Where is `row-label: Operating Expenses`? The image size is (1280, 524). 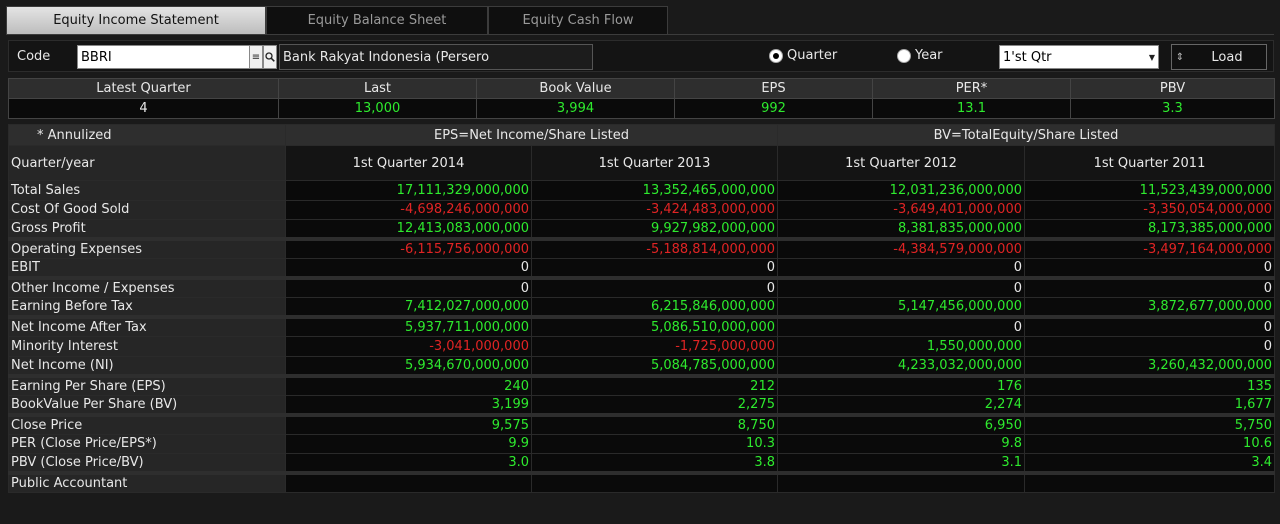 row-label: Operating Expenses is located at coordinates (147, 248).